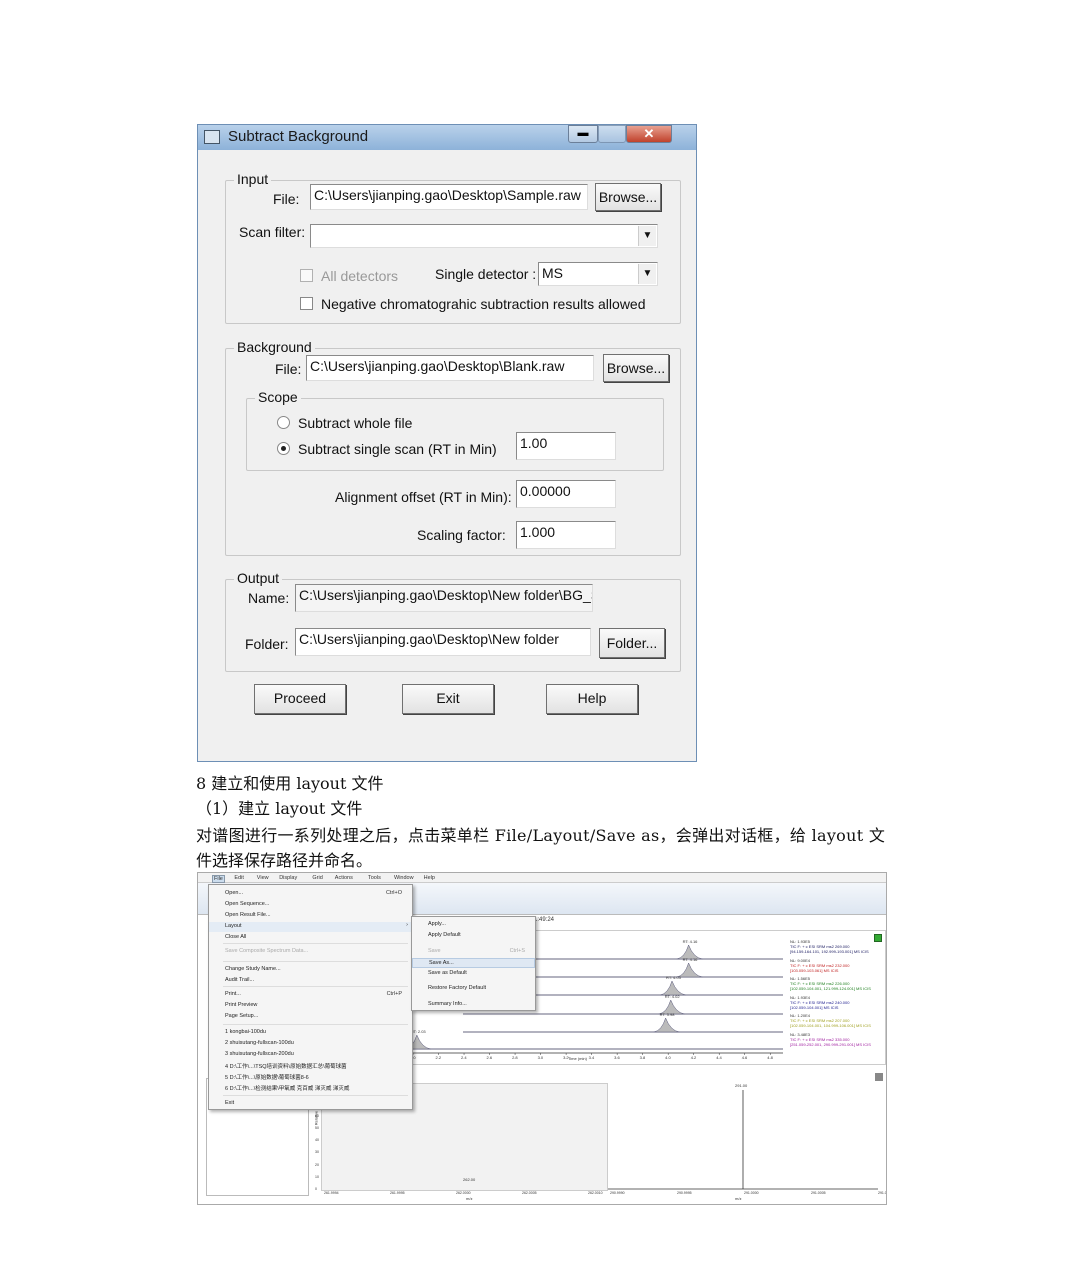 This screenshot has width=1080, height=1261. What do you see at coordinates (306, 303) in the screenshot?
I see `negative-results-checkbox` at bounding box center [306, 303].